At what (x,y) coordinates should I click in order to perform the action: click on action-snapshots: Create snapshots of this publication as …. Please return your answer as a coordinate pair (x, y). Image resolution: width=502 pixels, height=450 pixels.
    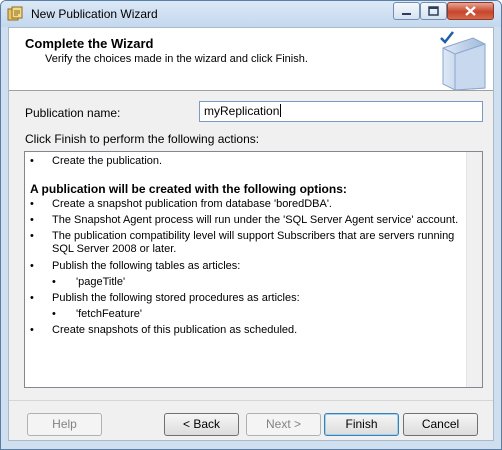
    Looking at the image, I should click on (175, 330).